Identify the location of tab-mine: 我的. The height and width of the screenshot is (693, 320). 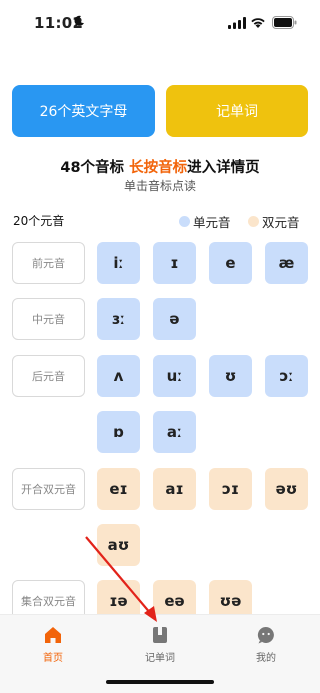
(266, 644).